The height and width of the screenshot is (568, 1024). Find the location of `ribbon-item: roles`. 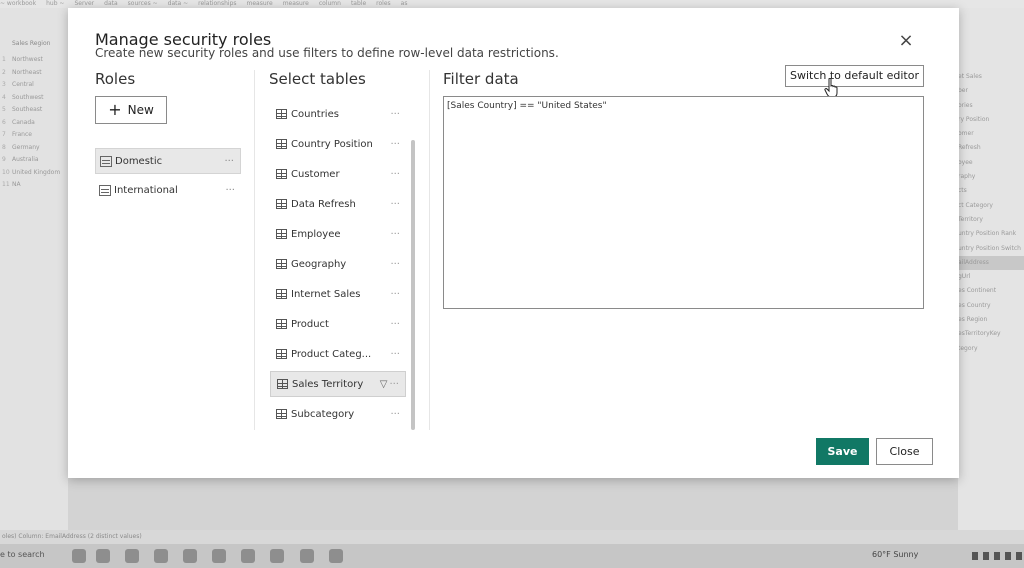

ribbon-item: roles is located at coordinates (383, 3).